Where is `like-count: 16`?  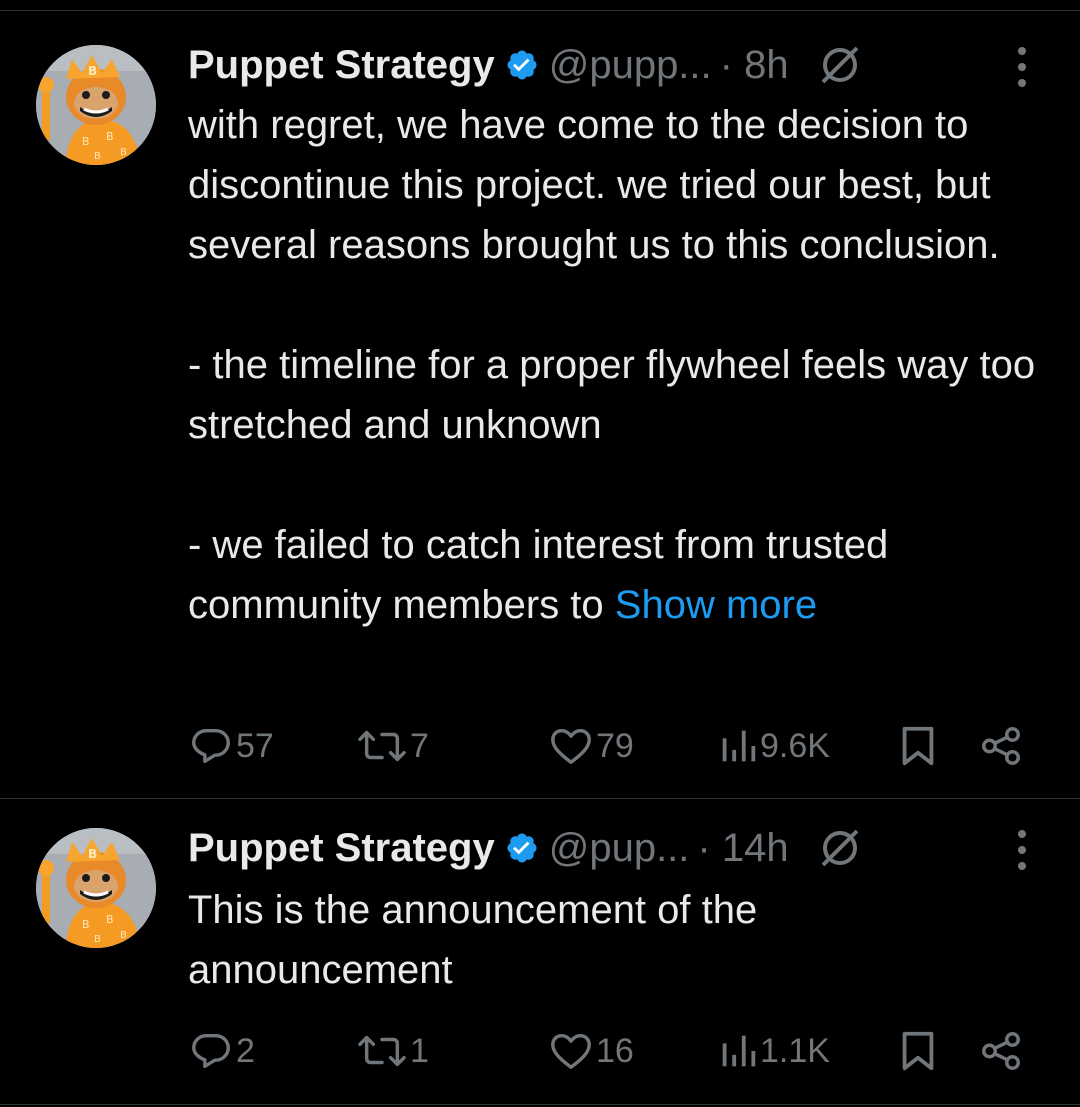
like-count: 16 is located at coordinates (615, 1050).